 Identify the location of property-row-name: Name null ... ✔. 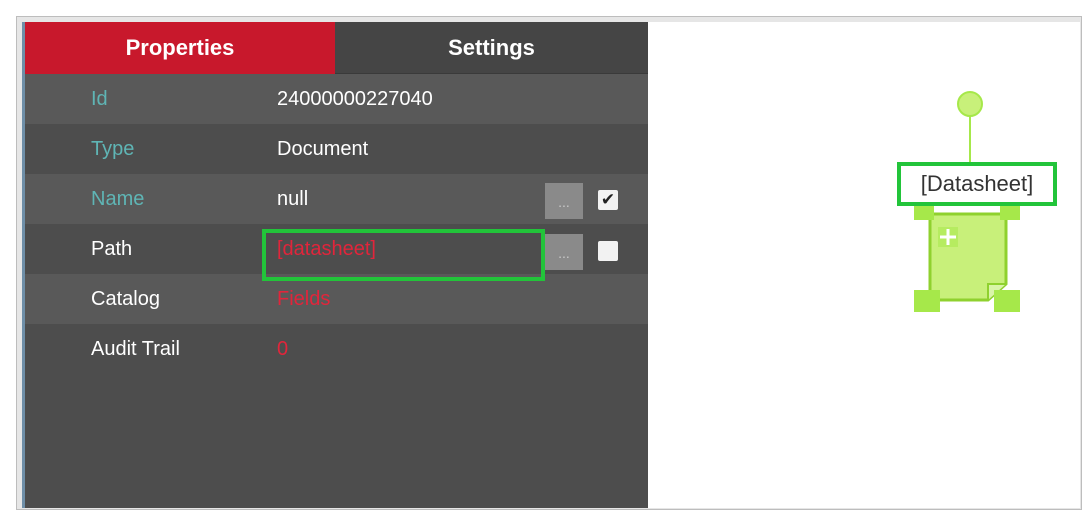
(336, 199).